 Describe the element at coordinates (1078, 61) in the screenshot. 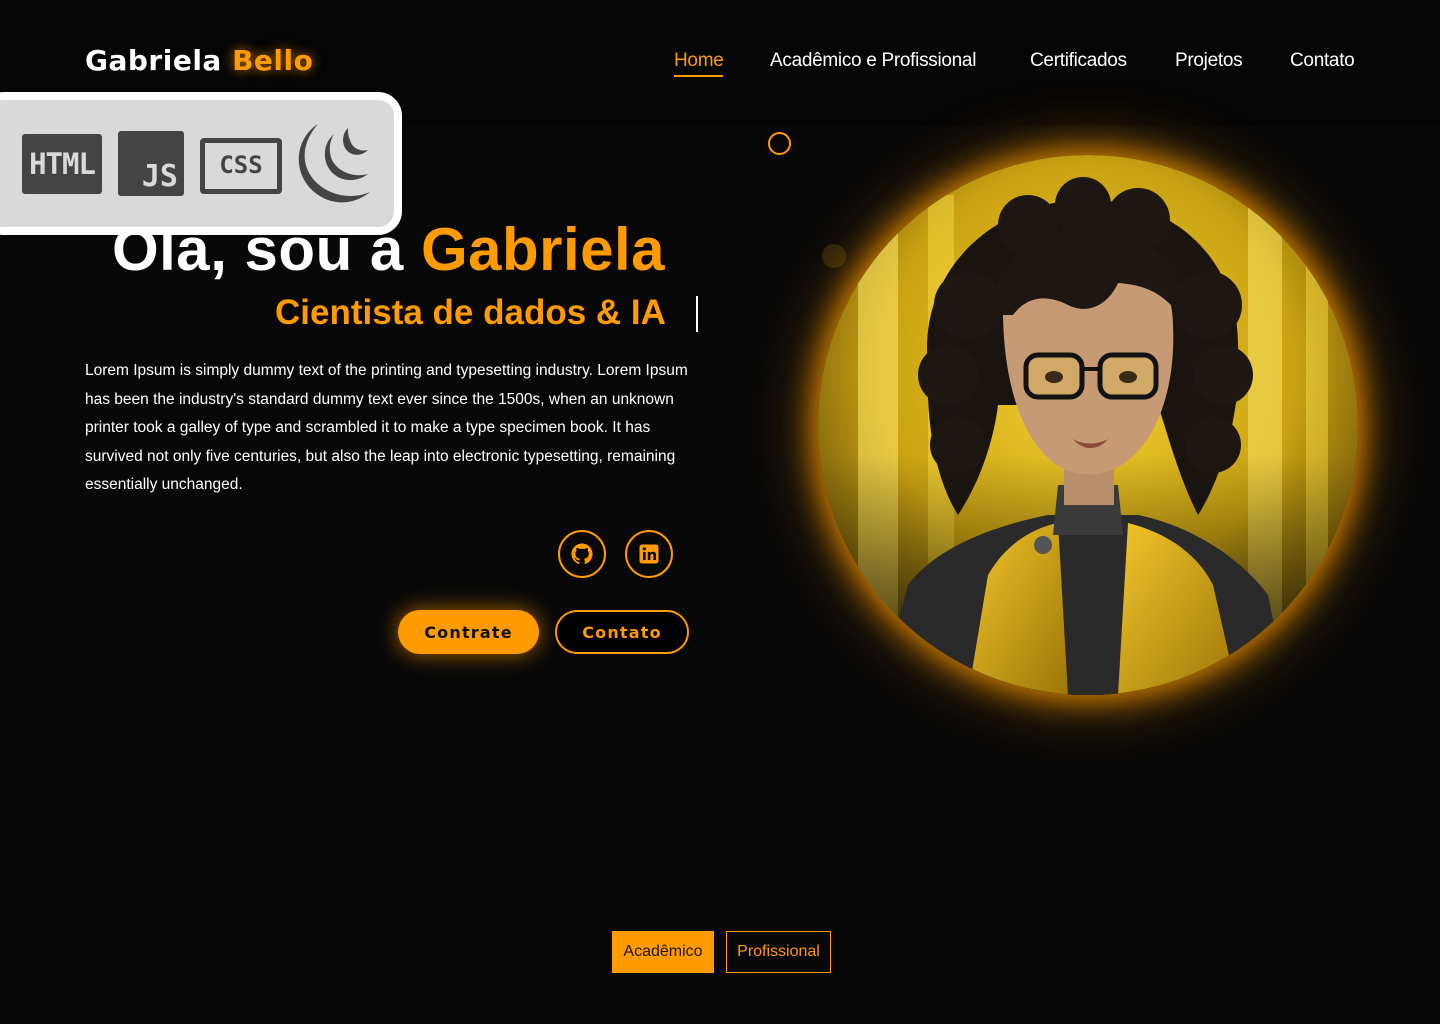

I see `nav-certificados: Certificados` at that location.